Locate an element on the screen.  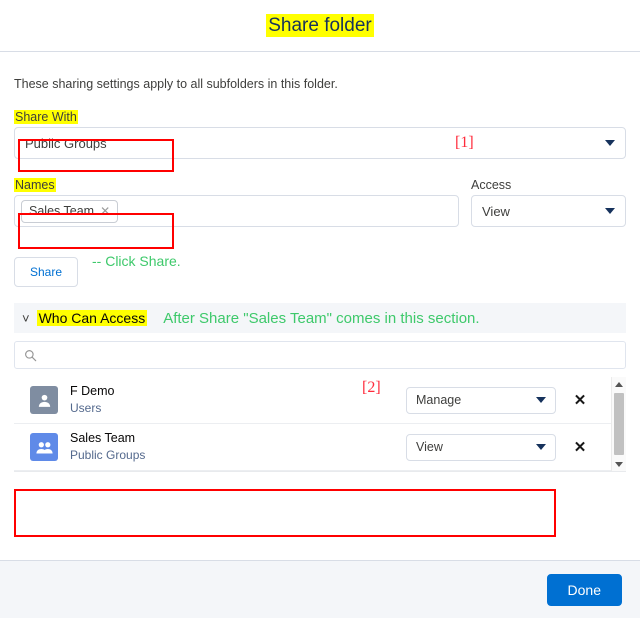
row-access-select: View is located at coordinates (481, 447).